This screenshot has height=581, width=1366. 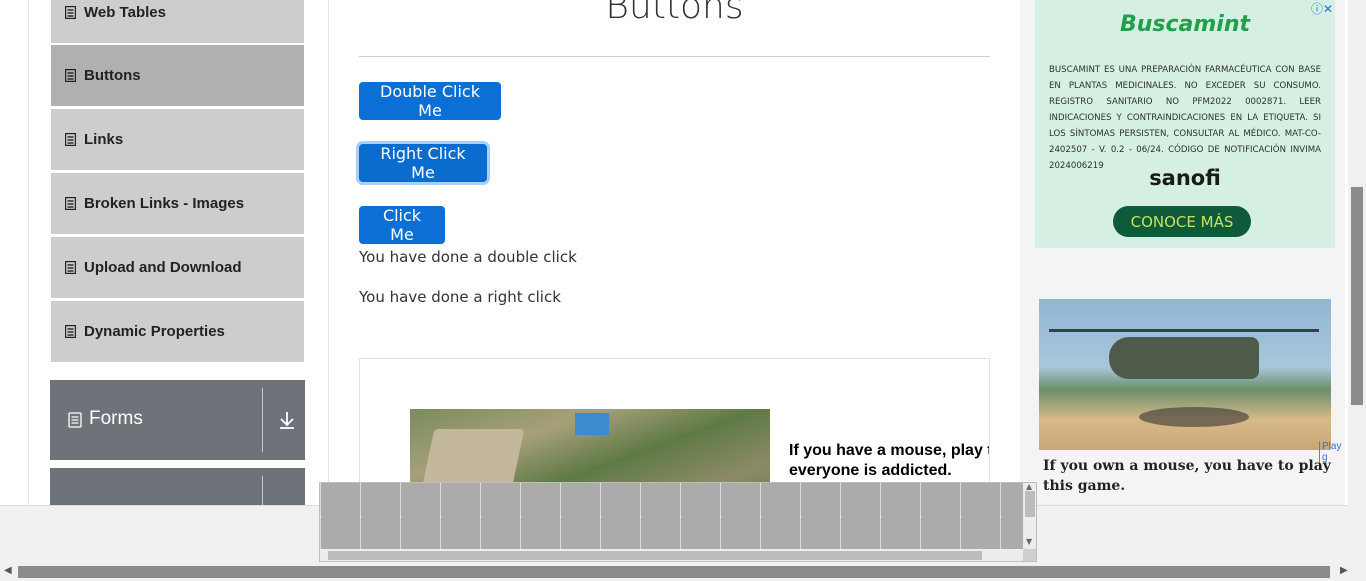 I want to click on sidebar-item-broken-links: Broken Links - Images, so click(x=177, y=203).